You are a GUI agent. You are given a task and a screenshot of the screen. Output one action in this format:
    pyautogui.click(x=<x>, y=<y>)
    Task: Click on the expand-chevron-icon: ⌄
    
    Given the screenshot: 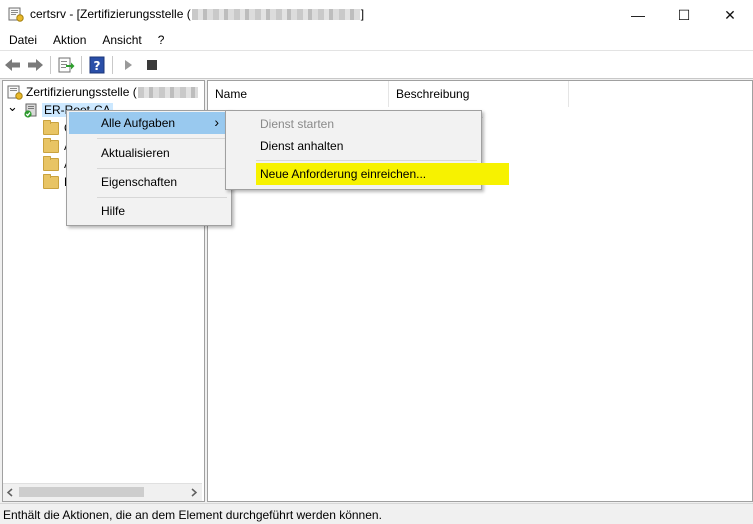 What is the action you would take?
    pyautogui.click(x=13, y=106)
    